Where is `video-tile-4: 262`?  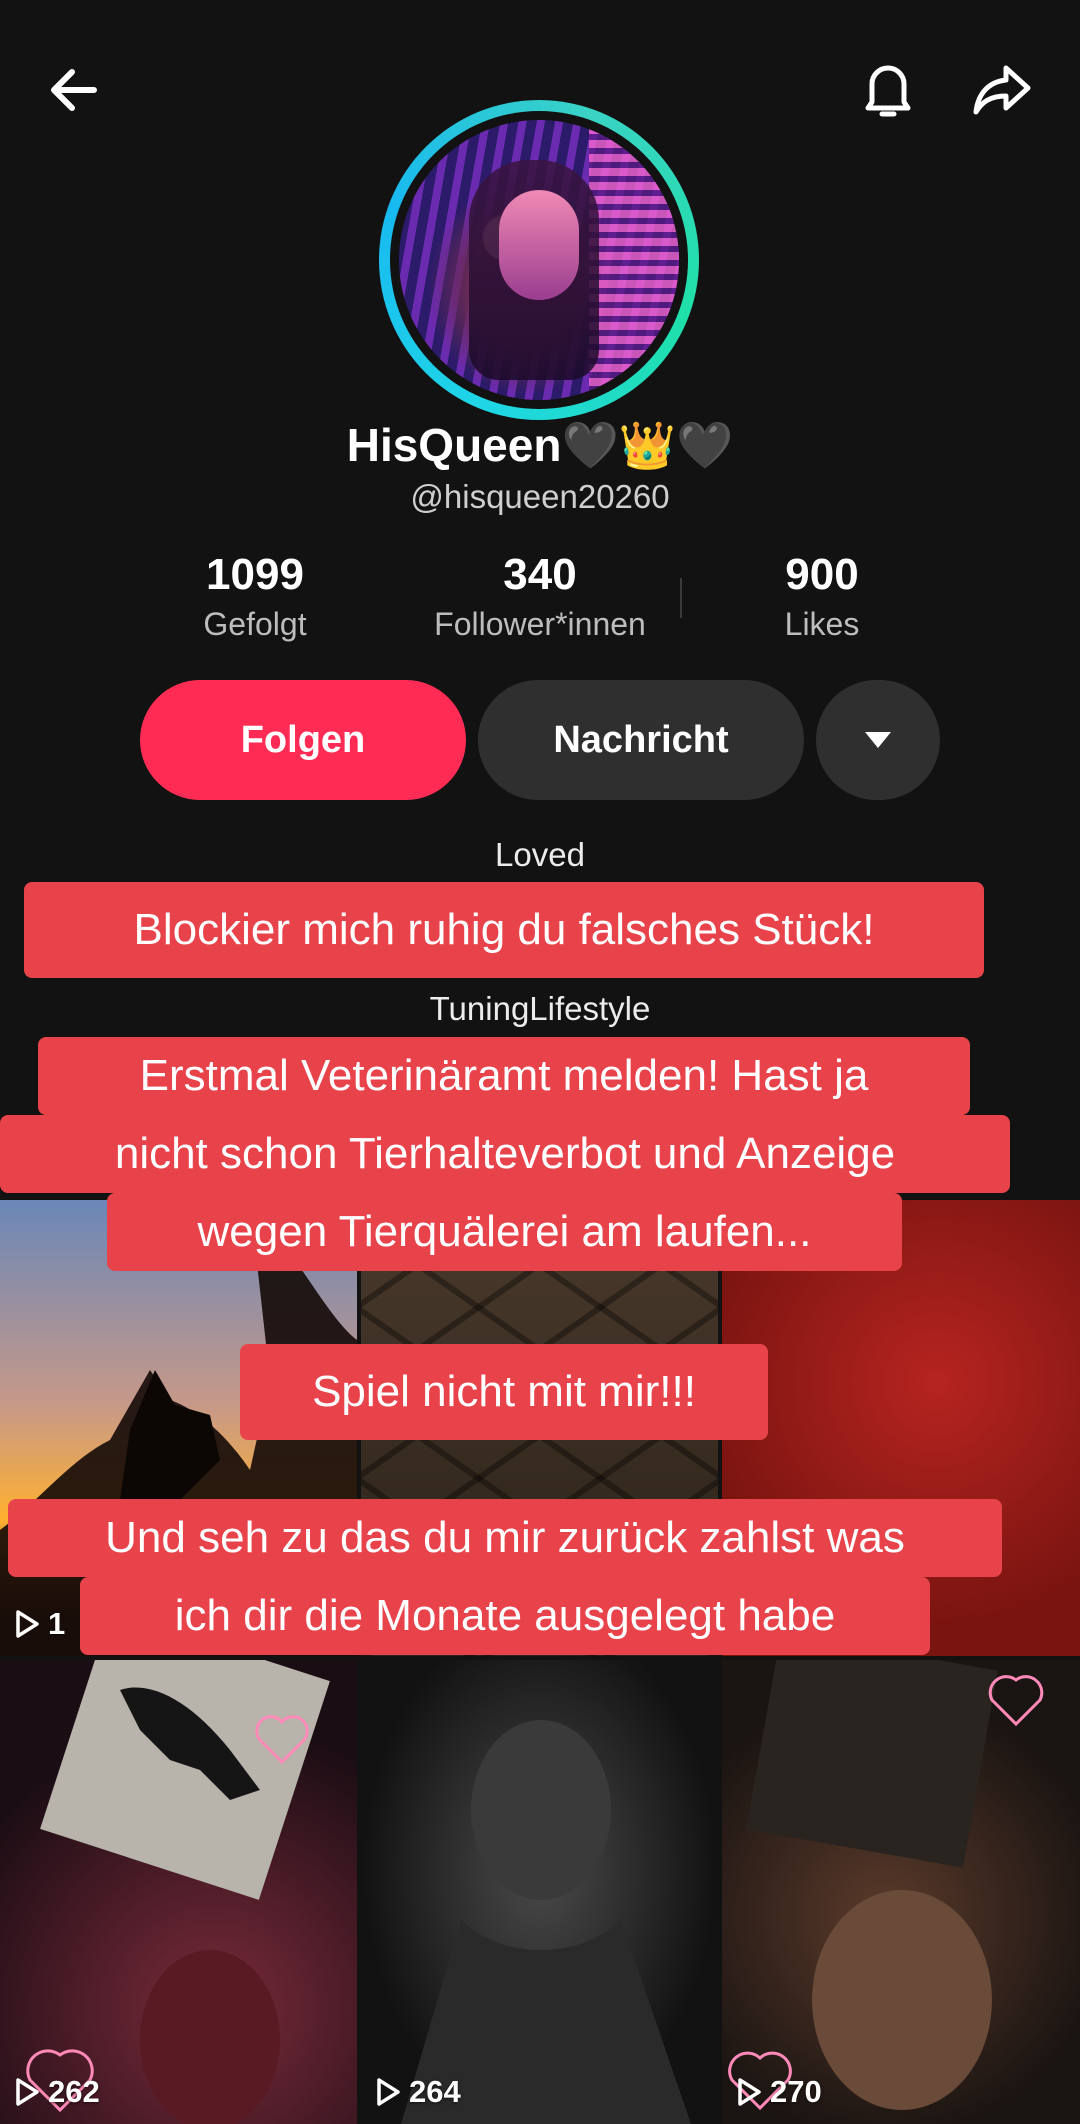
video-tile-4: 262 is located at coordinates (178, 1892).